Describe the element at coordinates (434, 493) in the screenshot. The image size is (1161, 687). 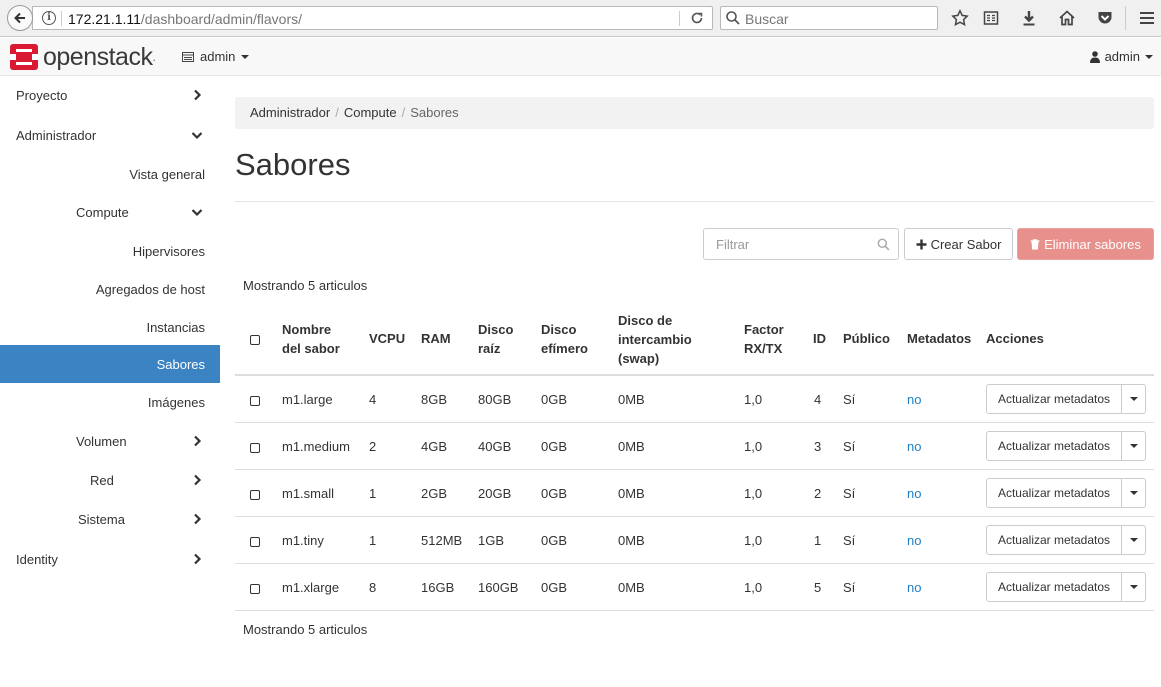
I see `cell-ram: 2GB` at that location.